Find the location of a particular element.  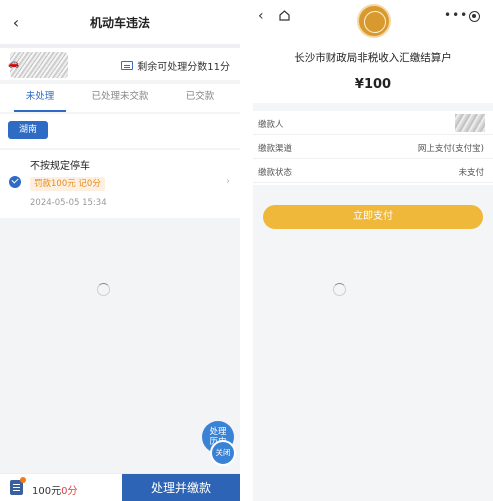

total-amount: 100元0分 is located at coordinates (54, 489).